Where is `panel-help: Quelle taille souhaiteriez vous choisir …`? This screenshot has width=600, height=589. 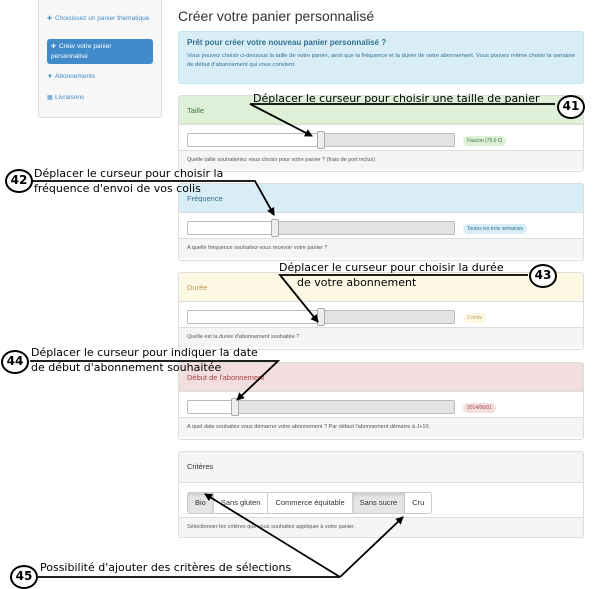 panel-help: Quelle taille souhaiteriez vous choisir … is located at coordinates (381, 160).